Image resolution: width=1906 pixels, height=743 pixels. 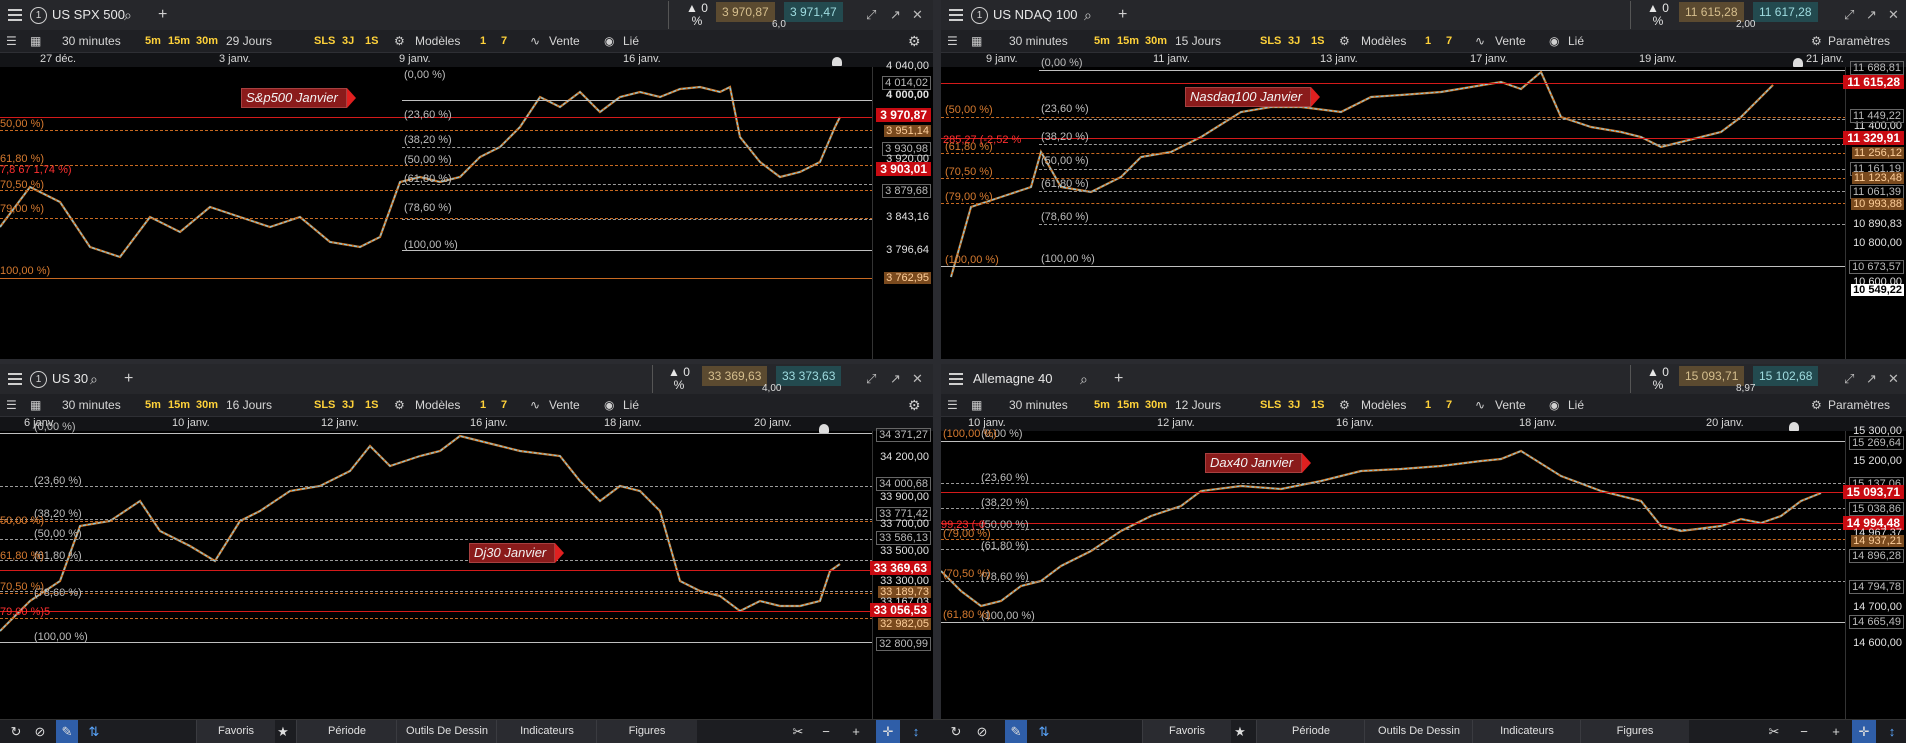 What do you see at coordinates (1785, 12) in the screenshot?
I see `ask-price: 11 617,28` at bounding box center [1785, 12].